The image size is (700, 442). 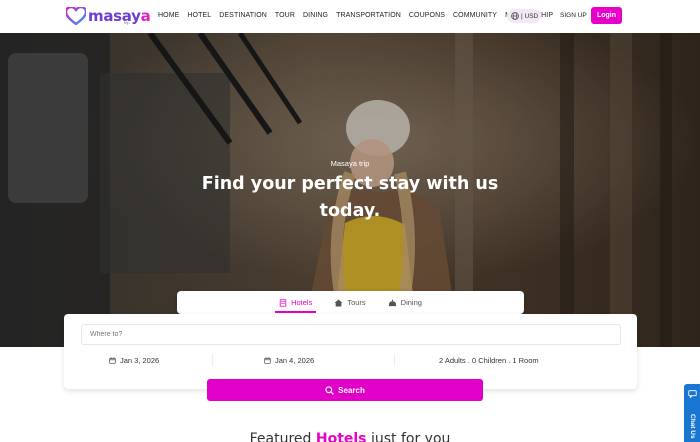 I want to click on nav-item-transportation: TRANSPORTATION, so click(x=368, y=15).